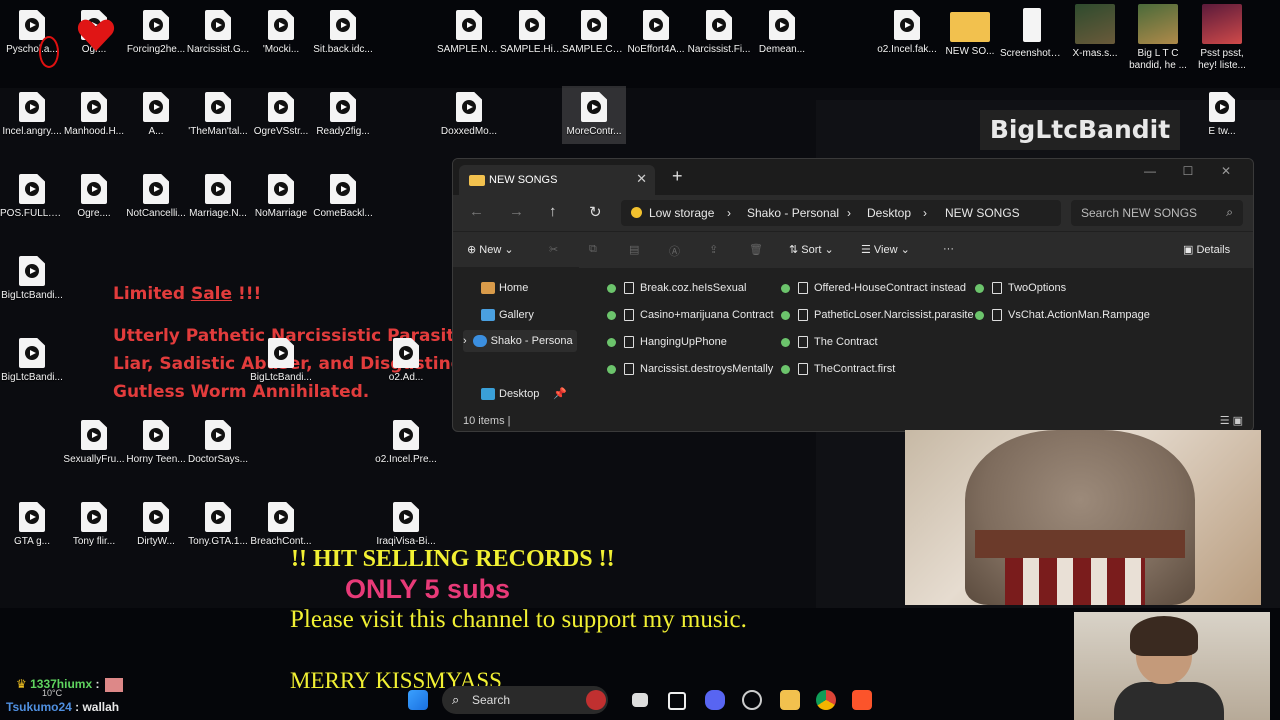 The height and width of the screenshot is (720, 1280). What do you see at coordinates (873, 288) in the screenshot?
I see `file-item: Offered-HouseContract instead` at bounding box center [873, 288].